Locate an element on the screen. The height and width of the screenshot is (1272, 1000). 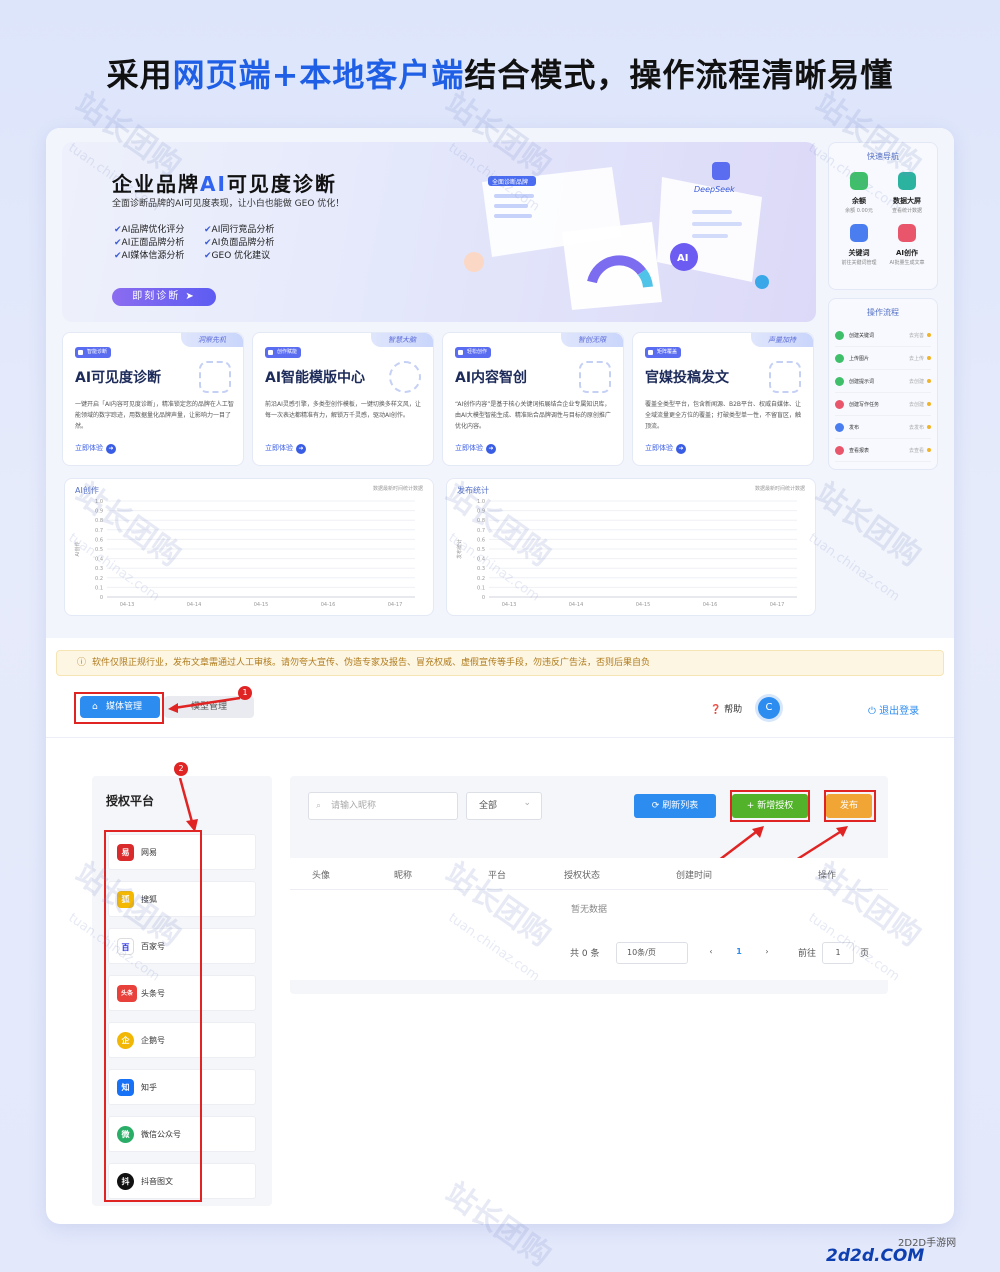
workflow-step: 查看报表 去查看 is located at coordinates (883, 450).